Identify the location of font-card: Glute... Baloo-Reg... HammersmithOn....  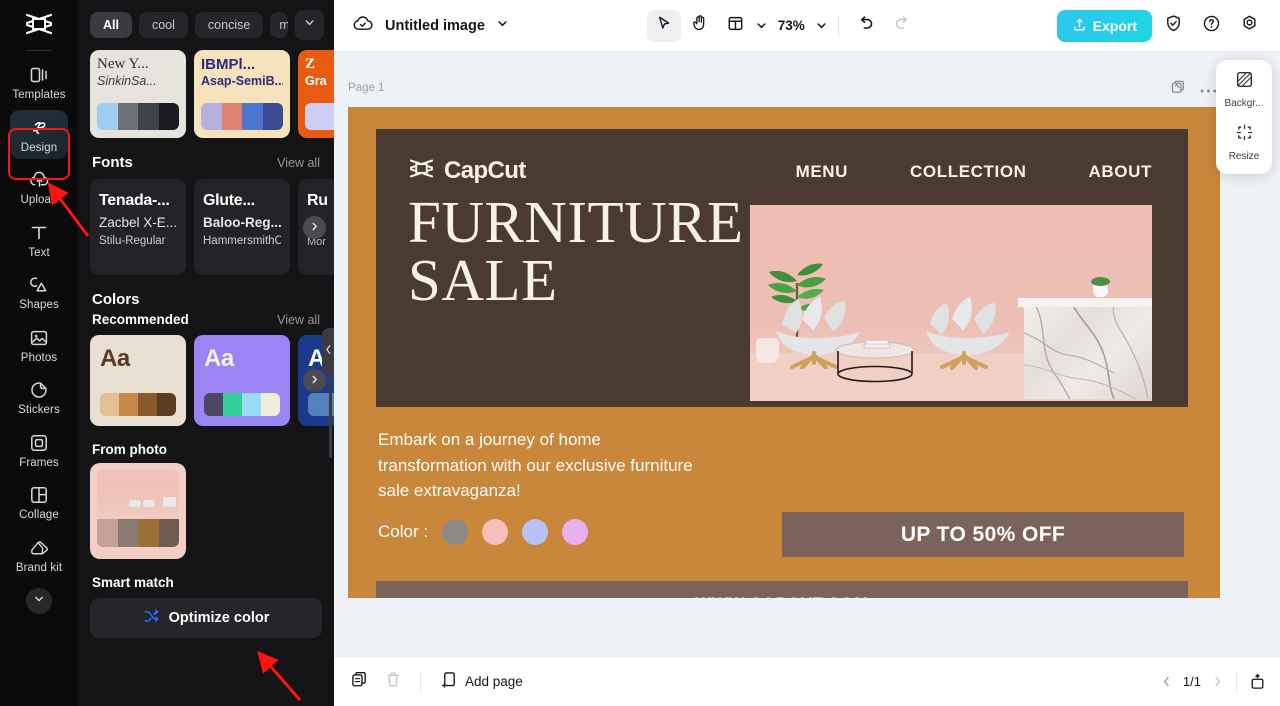
(242, 227).